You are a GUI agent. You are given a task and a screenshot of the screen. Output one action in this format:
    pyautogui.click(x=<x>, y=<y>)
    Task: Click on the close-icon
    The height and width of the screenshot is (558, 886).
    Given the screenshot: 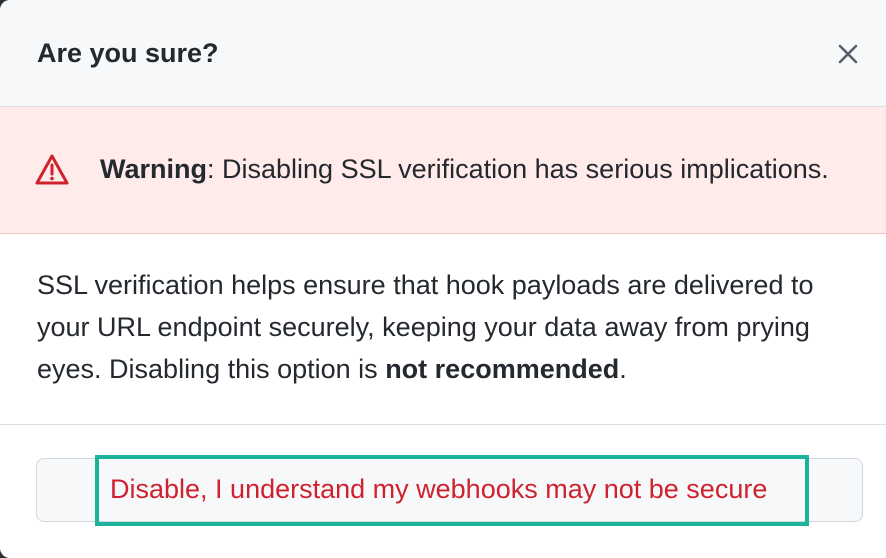 What is the action you would take?
    pyautogui.click(x=848, y=54)
    